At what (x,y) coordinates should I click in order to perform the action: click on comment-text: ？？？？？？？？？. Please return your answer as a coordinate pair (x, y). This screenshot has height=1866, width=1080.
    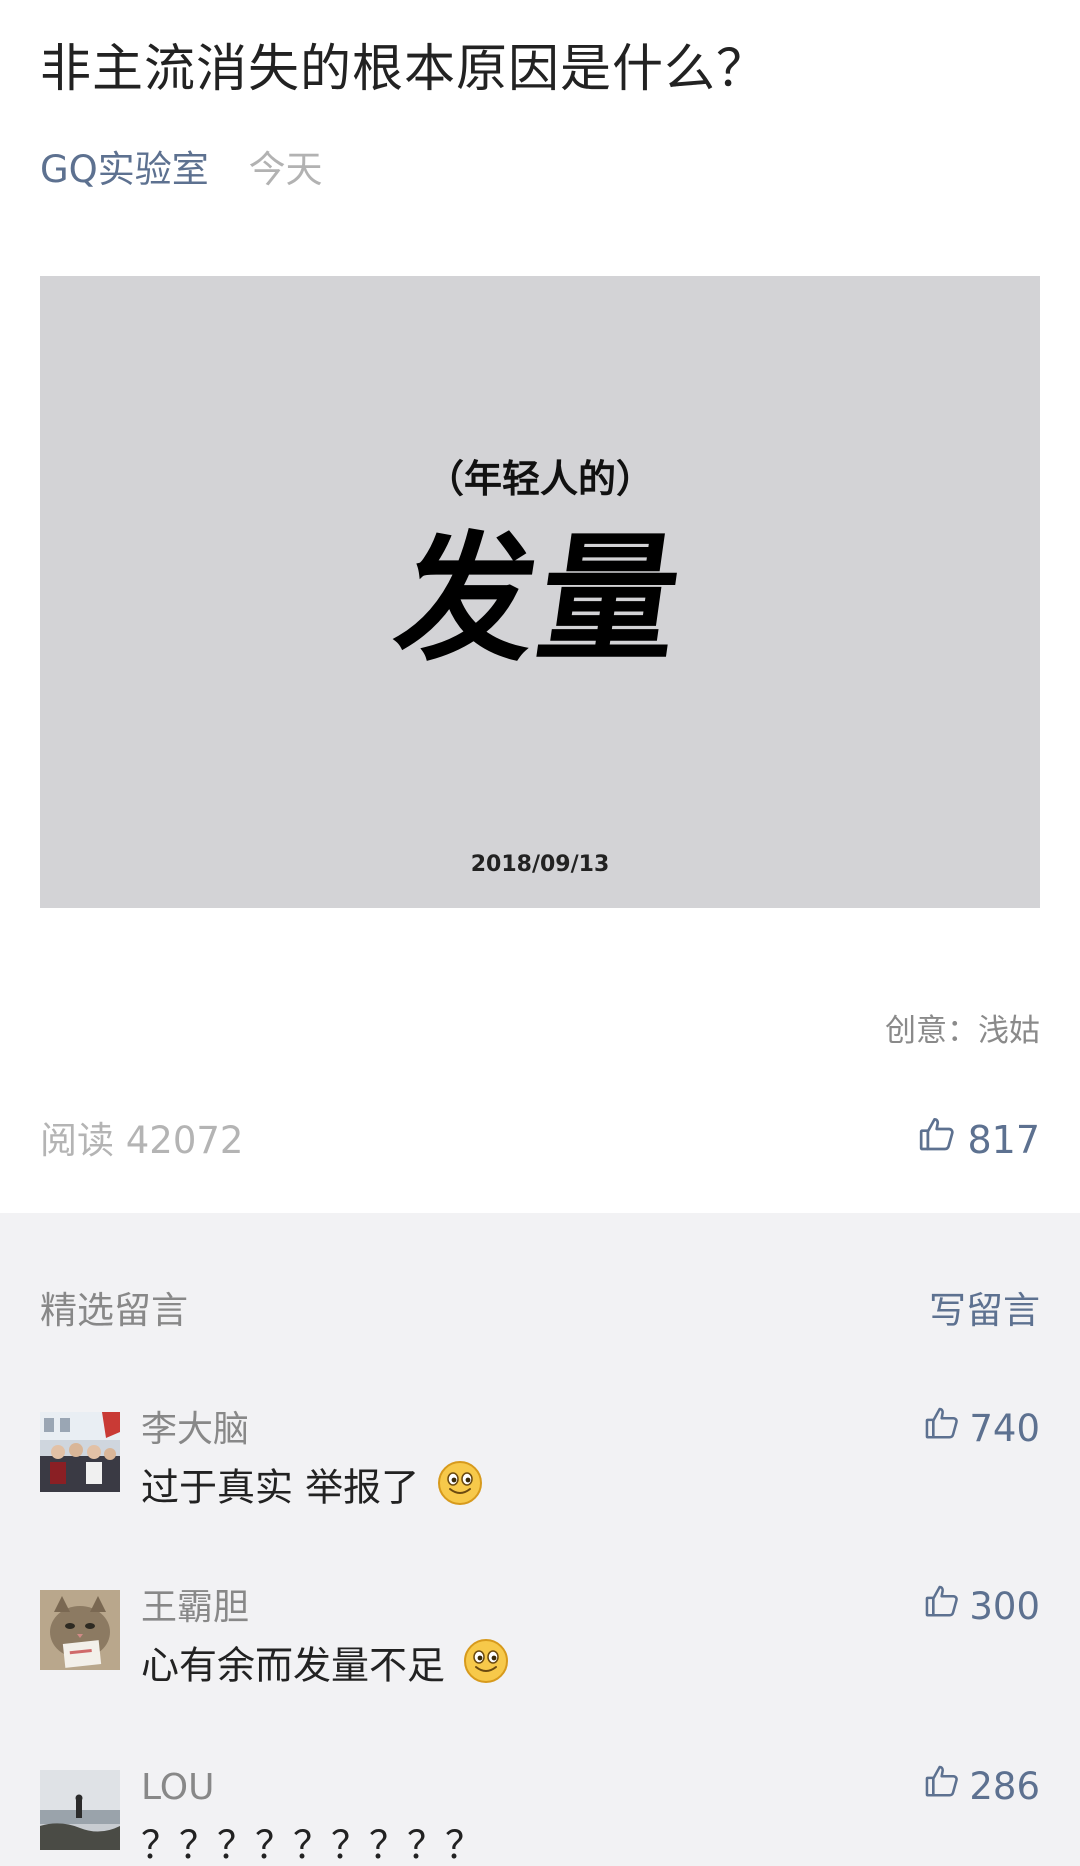
    Looking at the image, I should click on (312, 1842).